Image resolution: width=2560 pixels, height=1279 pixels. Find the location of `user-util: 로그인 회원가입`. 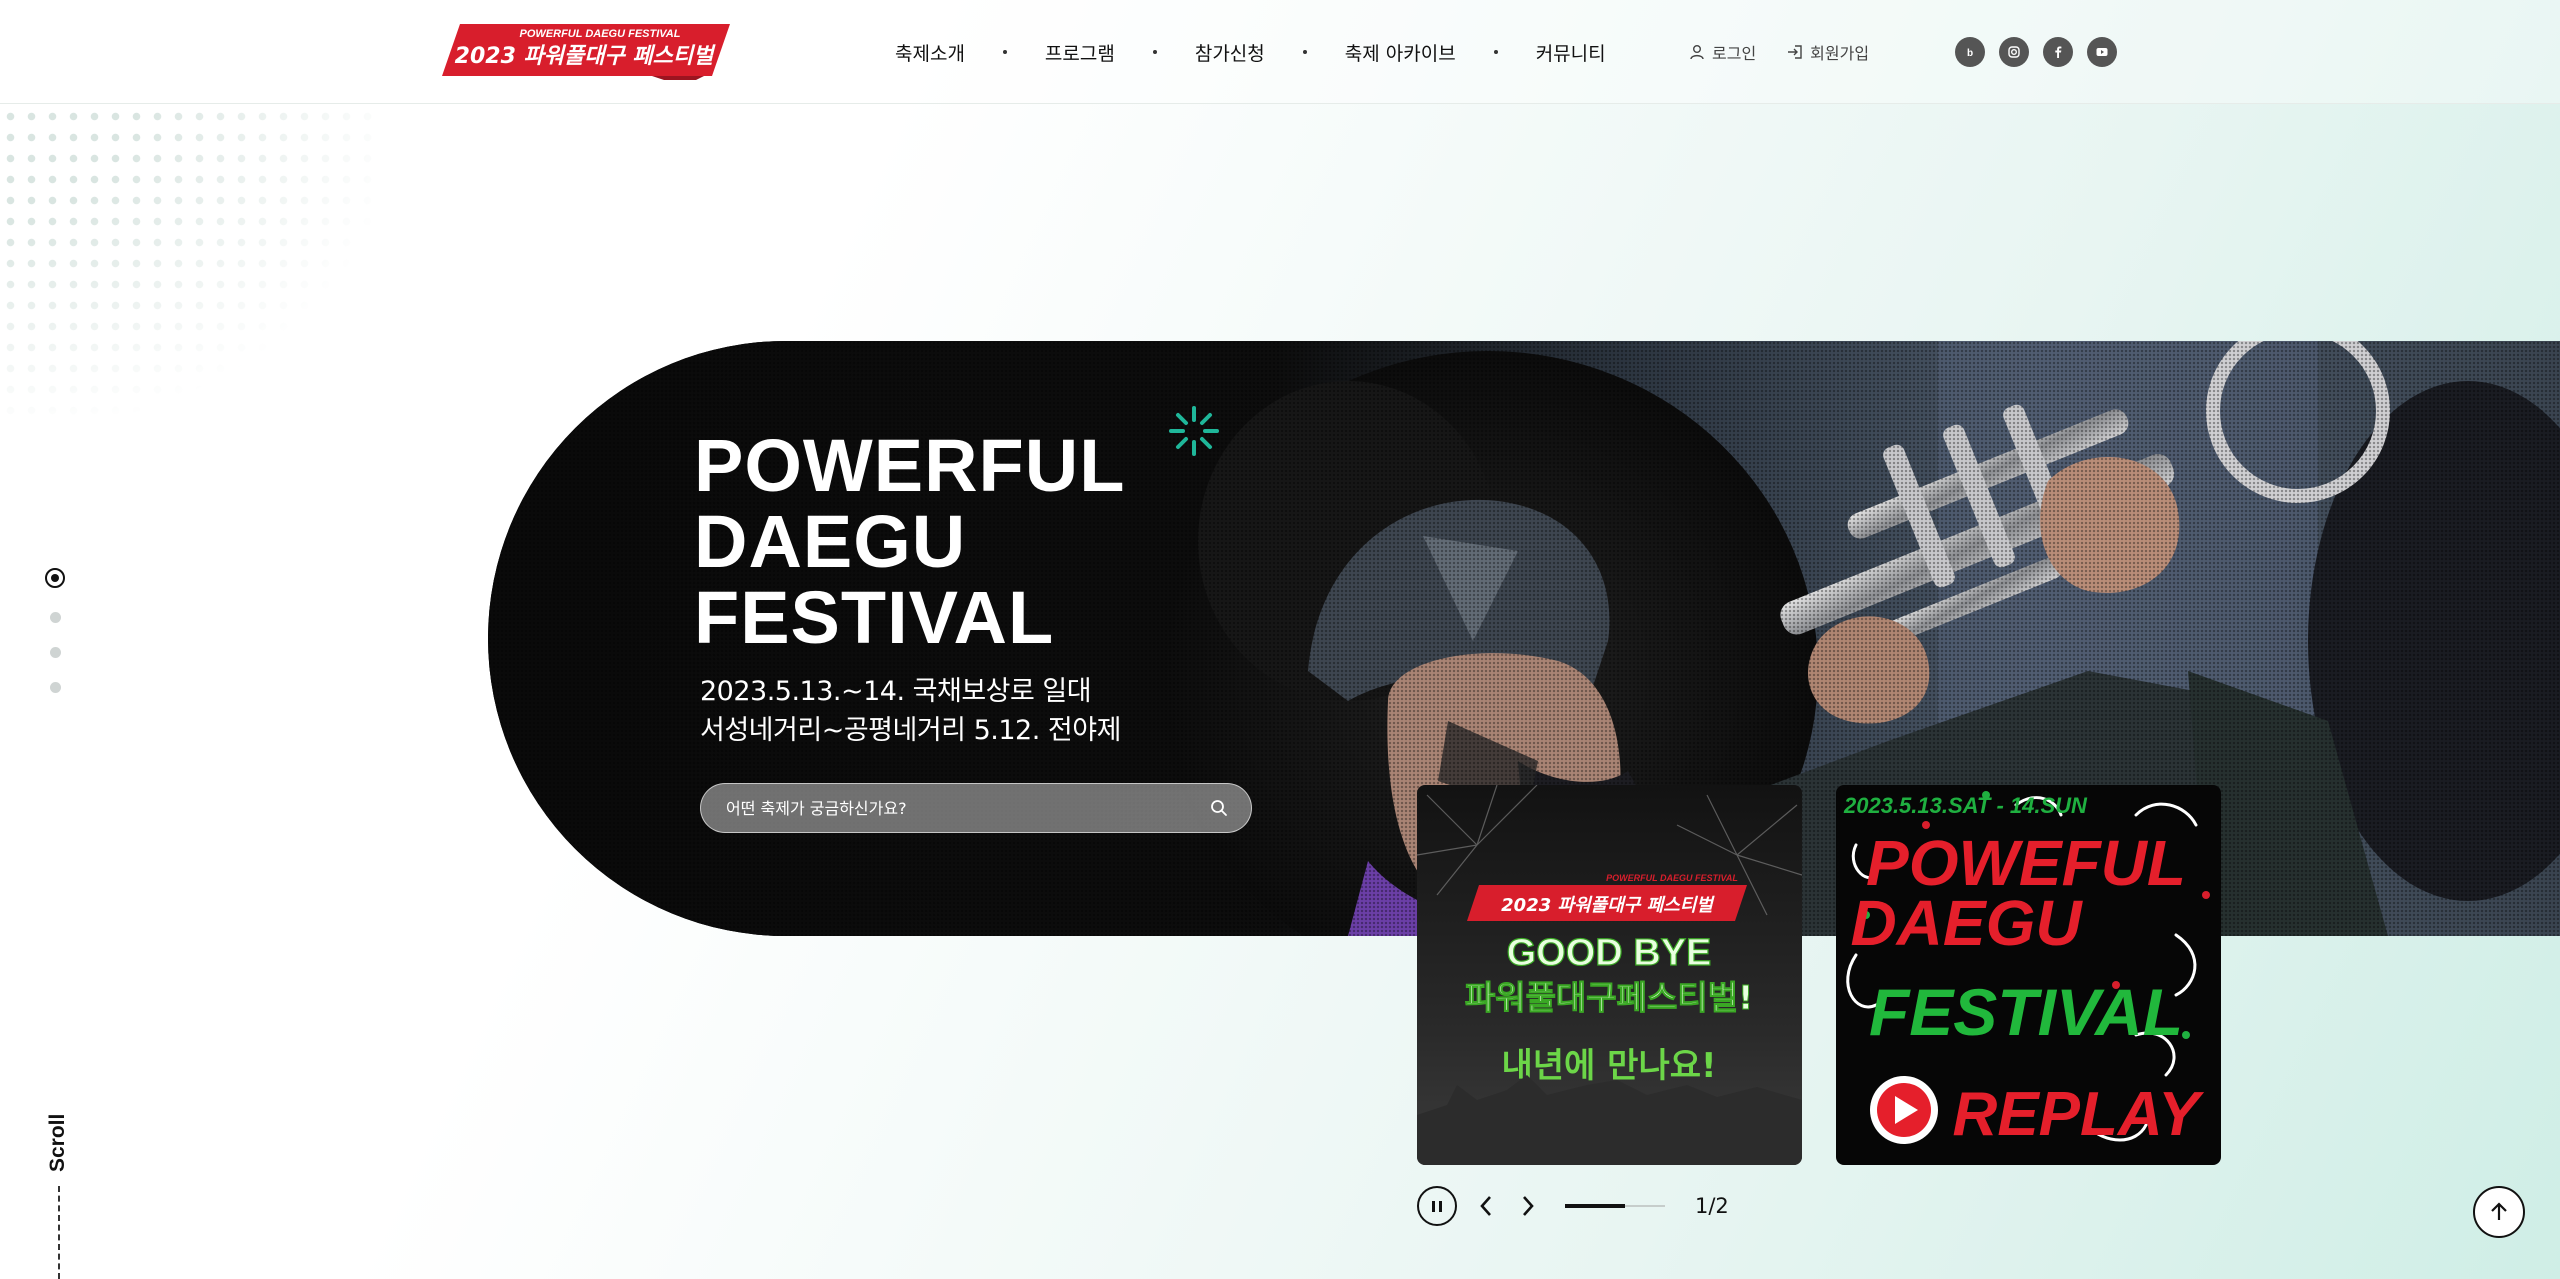

user-util: 로그인 회원가입 is located at coordinates (1778, 52).